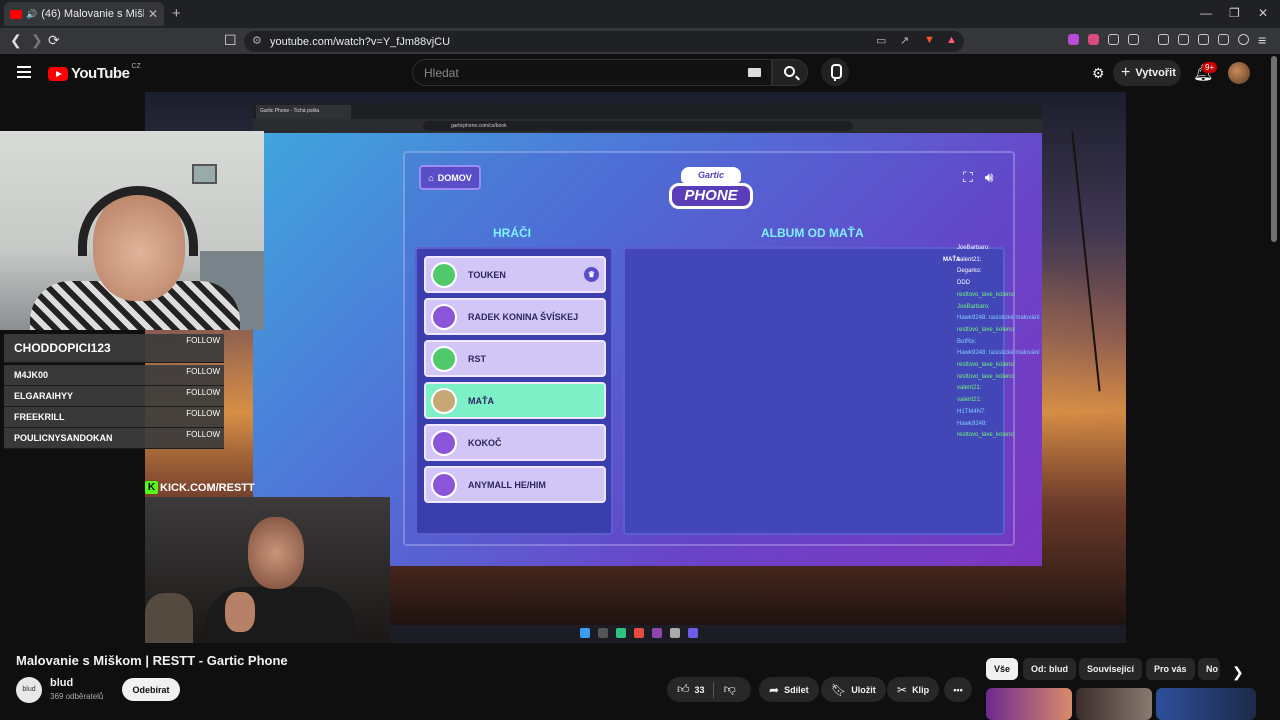 The image size is (1280, 720). What do you see at coordinates (16, 14) in the screenshot?
I see `youtube-favicon-icon` at bounding box center [16, 14].